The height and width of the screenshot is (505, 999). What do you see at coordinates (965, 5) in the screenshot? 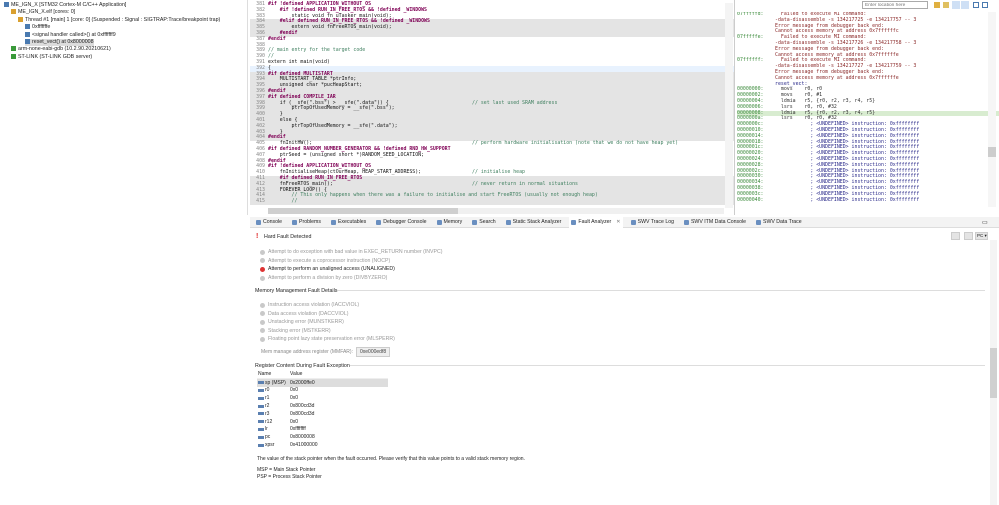
I see `show-symbols-icon` at bounding box center [965, 5].